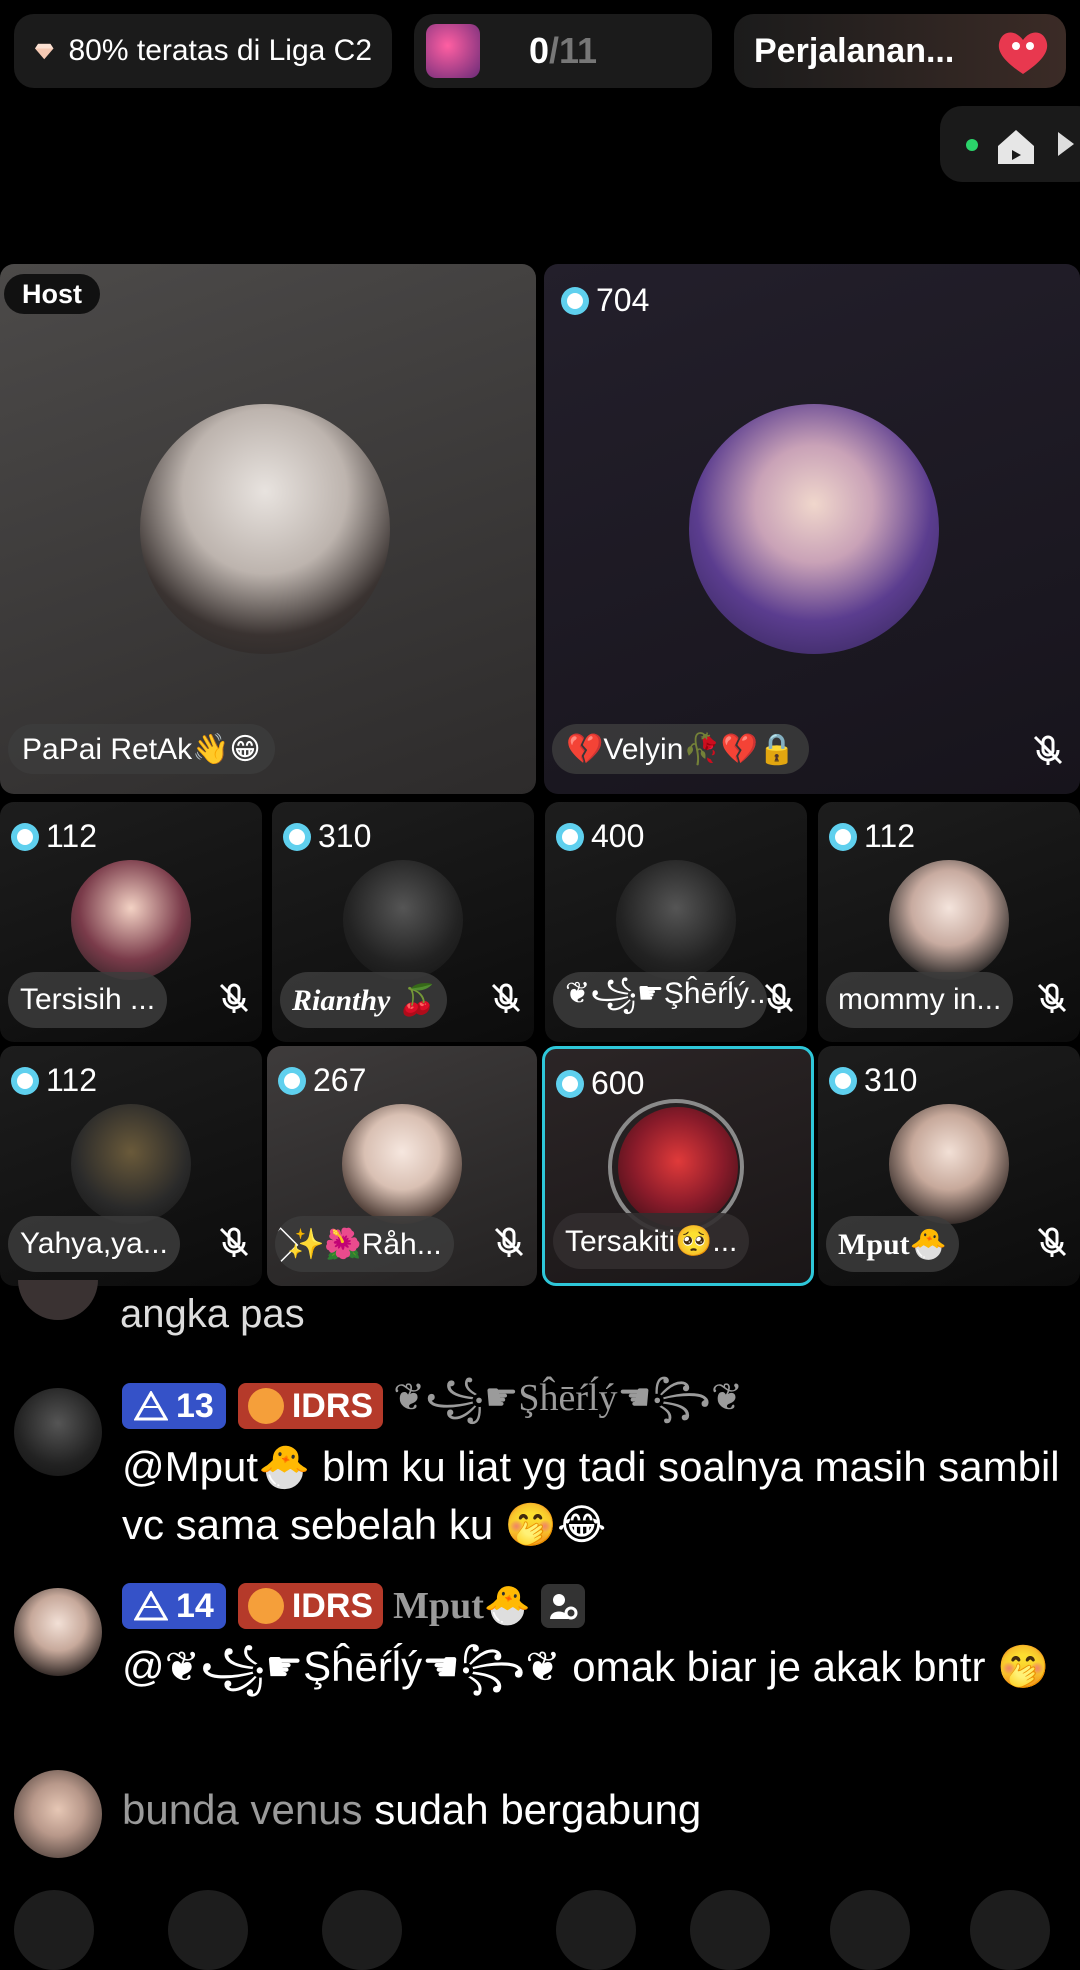  I want to click on level-value: 13, so click(195, 1405).